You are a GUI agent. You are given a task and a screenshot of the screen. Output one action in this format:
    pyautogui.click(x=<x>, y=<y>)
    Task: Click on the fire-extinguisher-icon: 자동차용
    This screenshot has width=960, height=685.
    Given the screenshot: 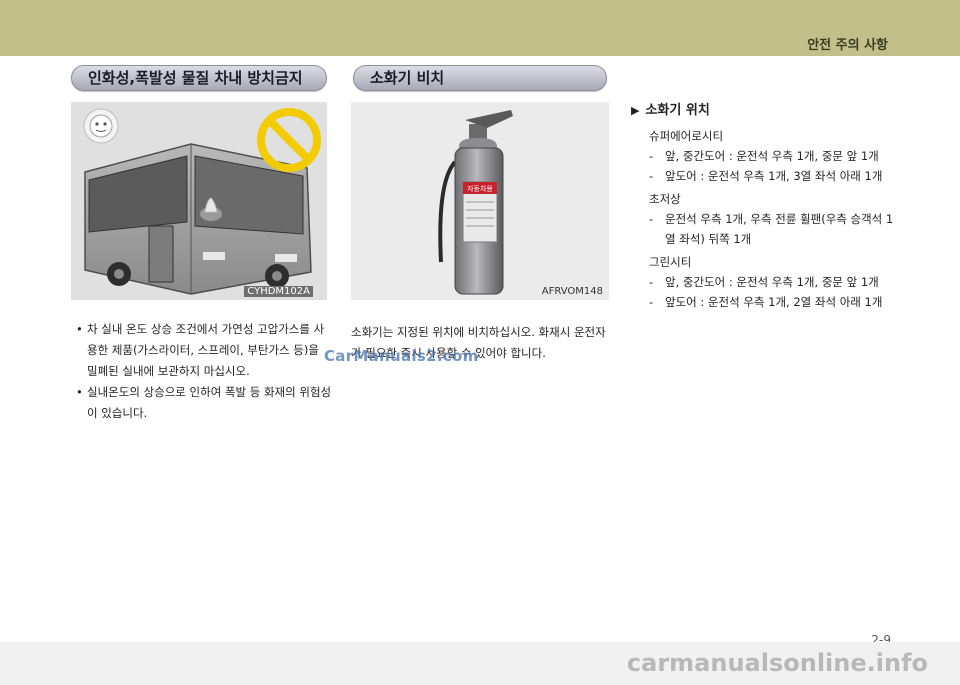 What is the action you would take?
    pyautogui.click(x=475, y=202)
    